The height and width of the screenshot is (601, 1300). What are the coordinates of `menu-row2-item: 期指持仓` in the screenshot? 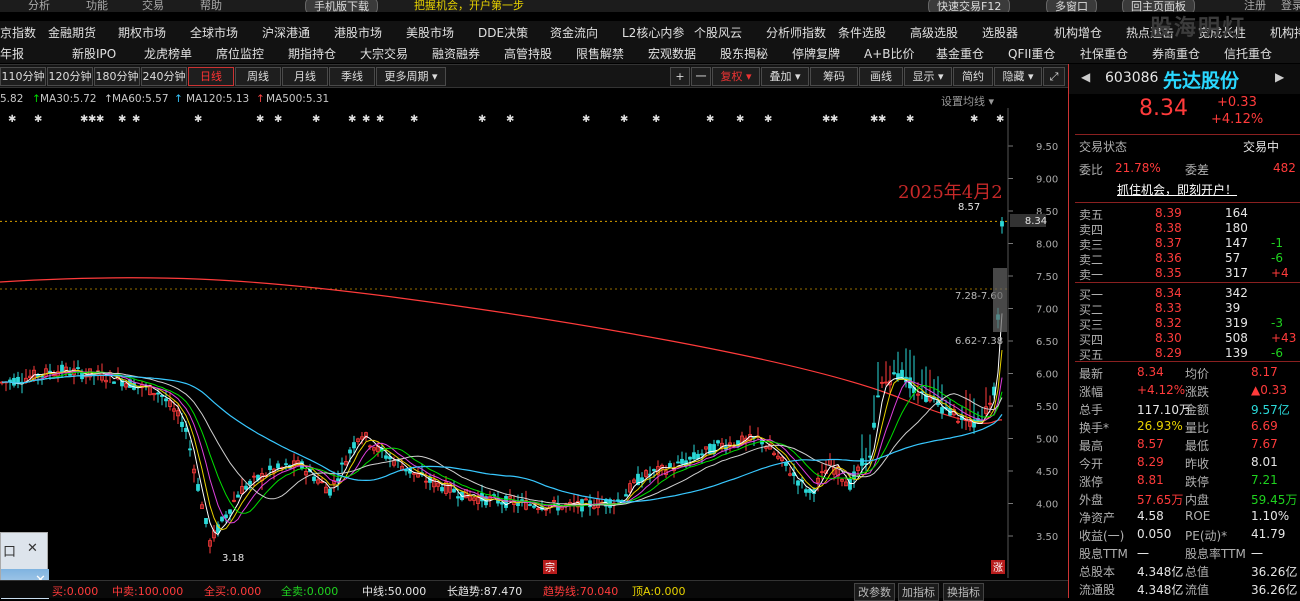 It's located at (312, 53).